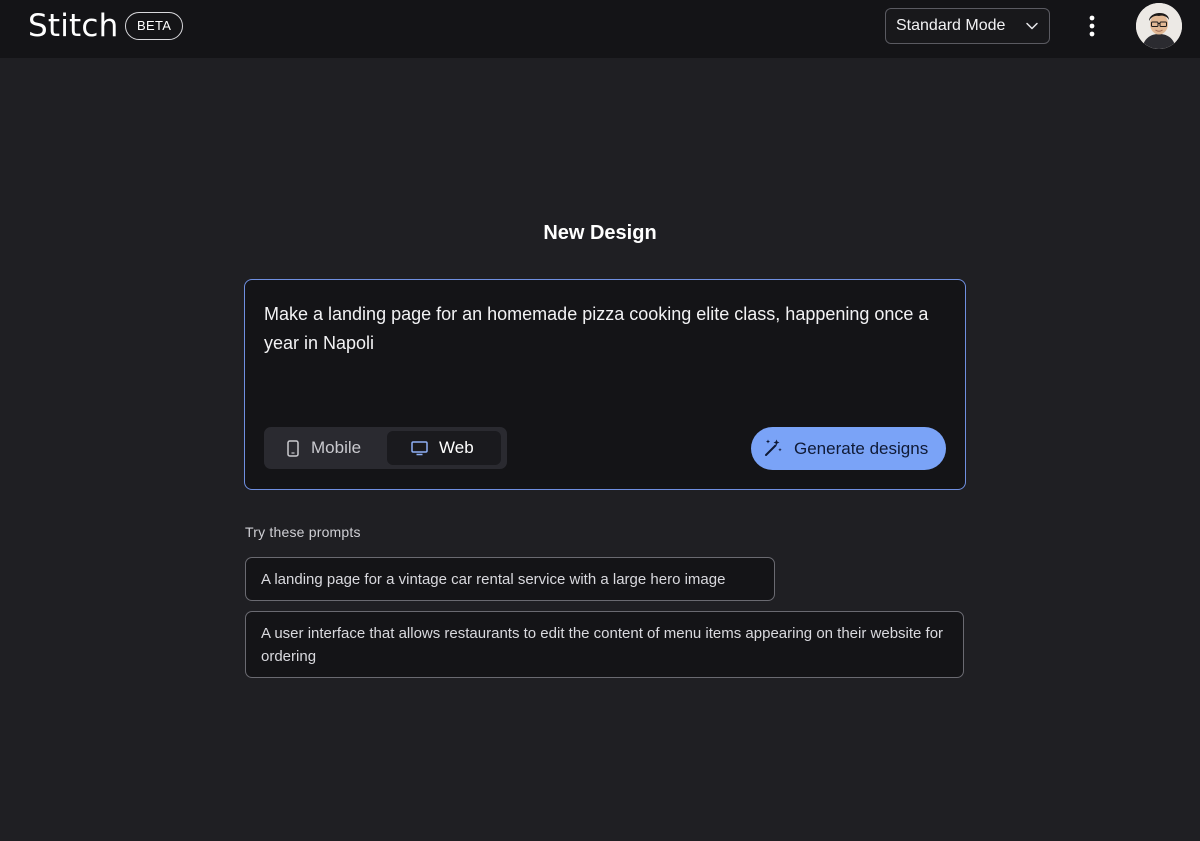  What do you see at coordinates (861, 448) in the screenshot?
I see `generate-designs-label: Generate designs` at bounding box center [861, 448].